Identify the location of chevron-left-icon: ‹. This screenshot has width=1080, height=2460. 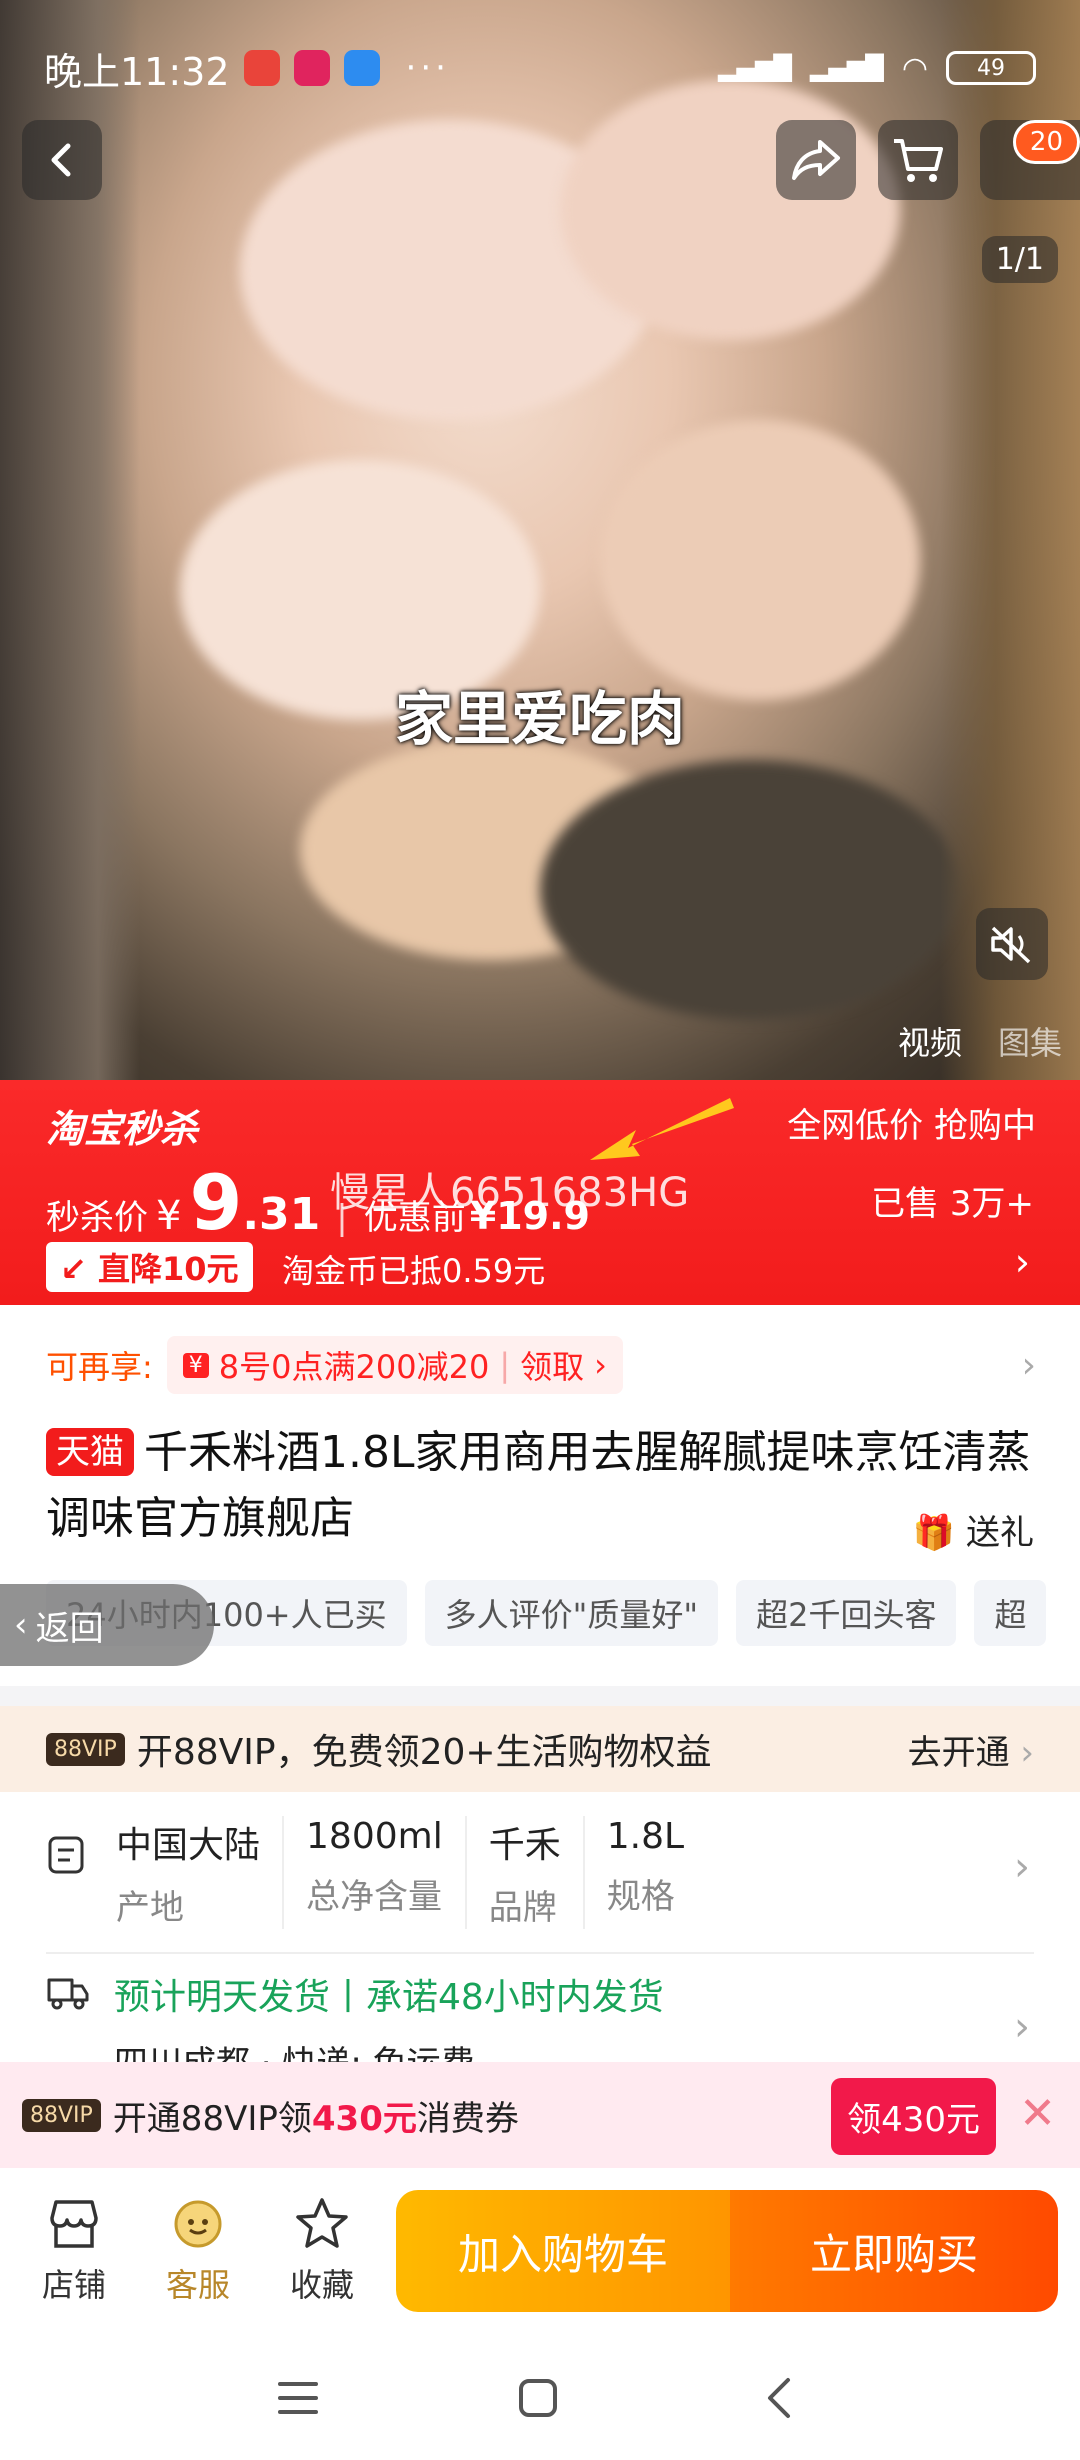
(21, 1625).